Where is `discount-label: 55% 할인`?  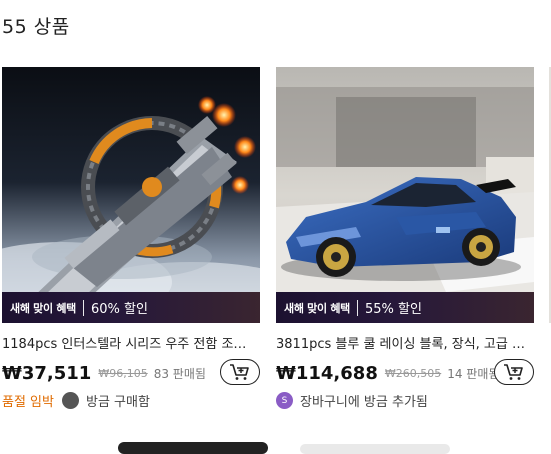
discount-label: 55% 할인 is located at coordinates (393, 309).